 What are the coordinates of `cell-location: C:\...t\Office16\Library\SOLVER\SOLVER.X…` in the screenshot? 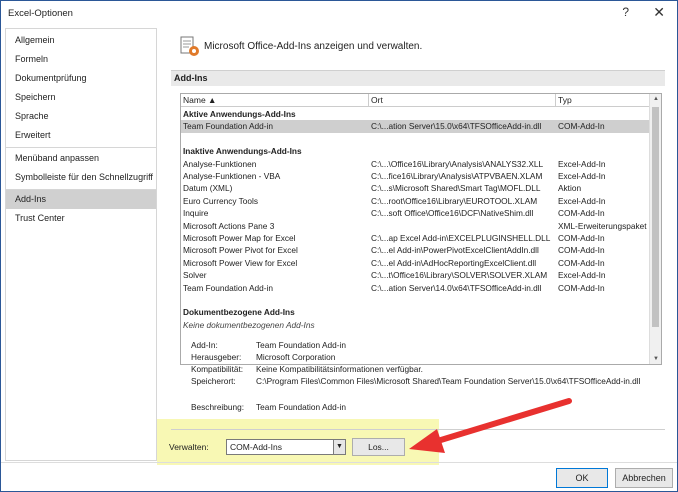 It's located at (459, 275).